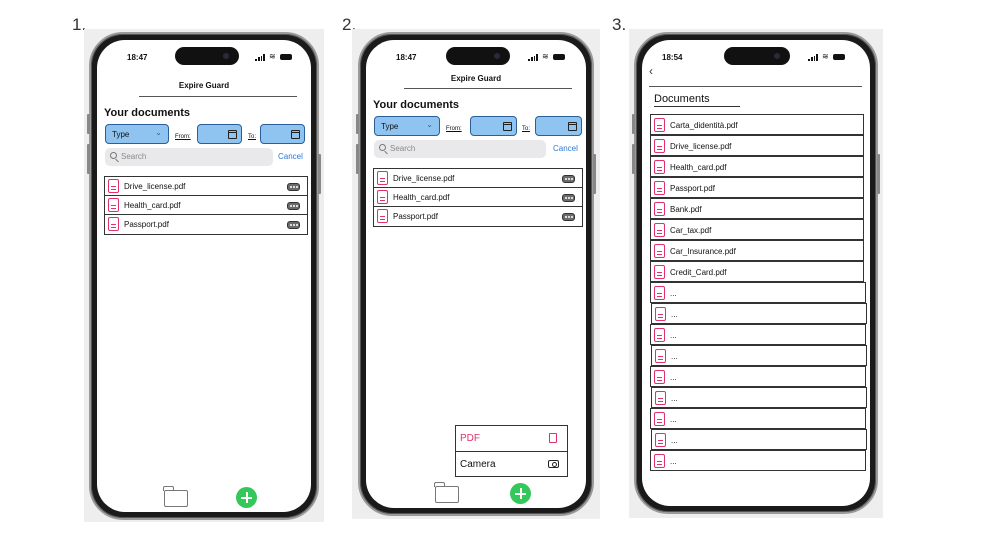  What do you see at coordinates (651, 71) in the screenshot?
I see `back-chevron-icon: ‹` at bounding box center [651, 71].